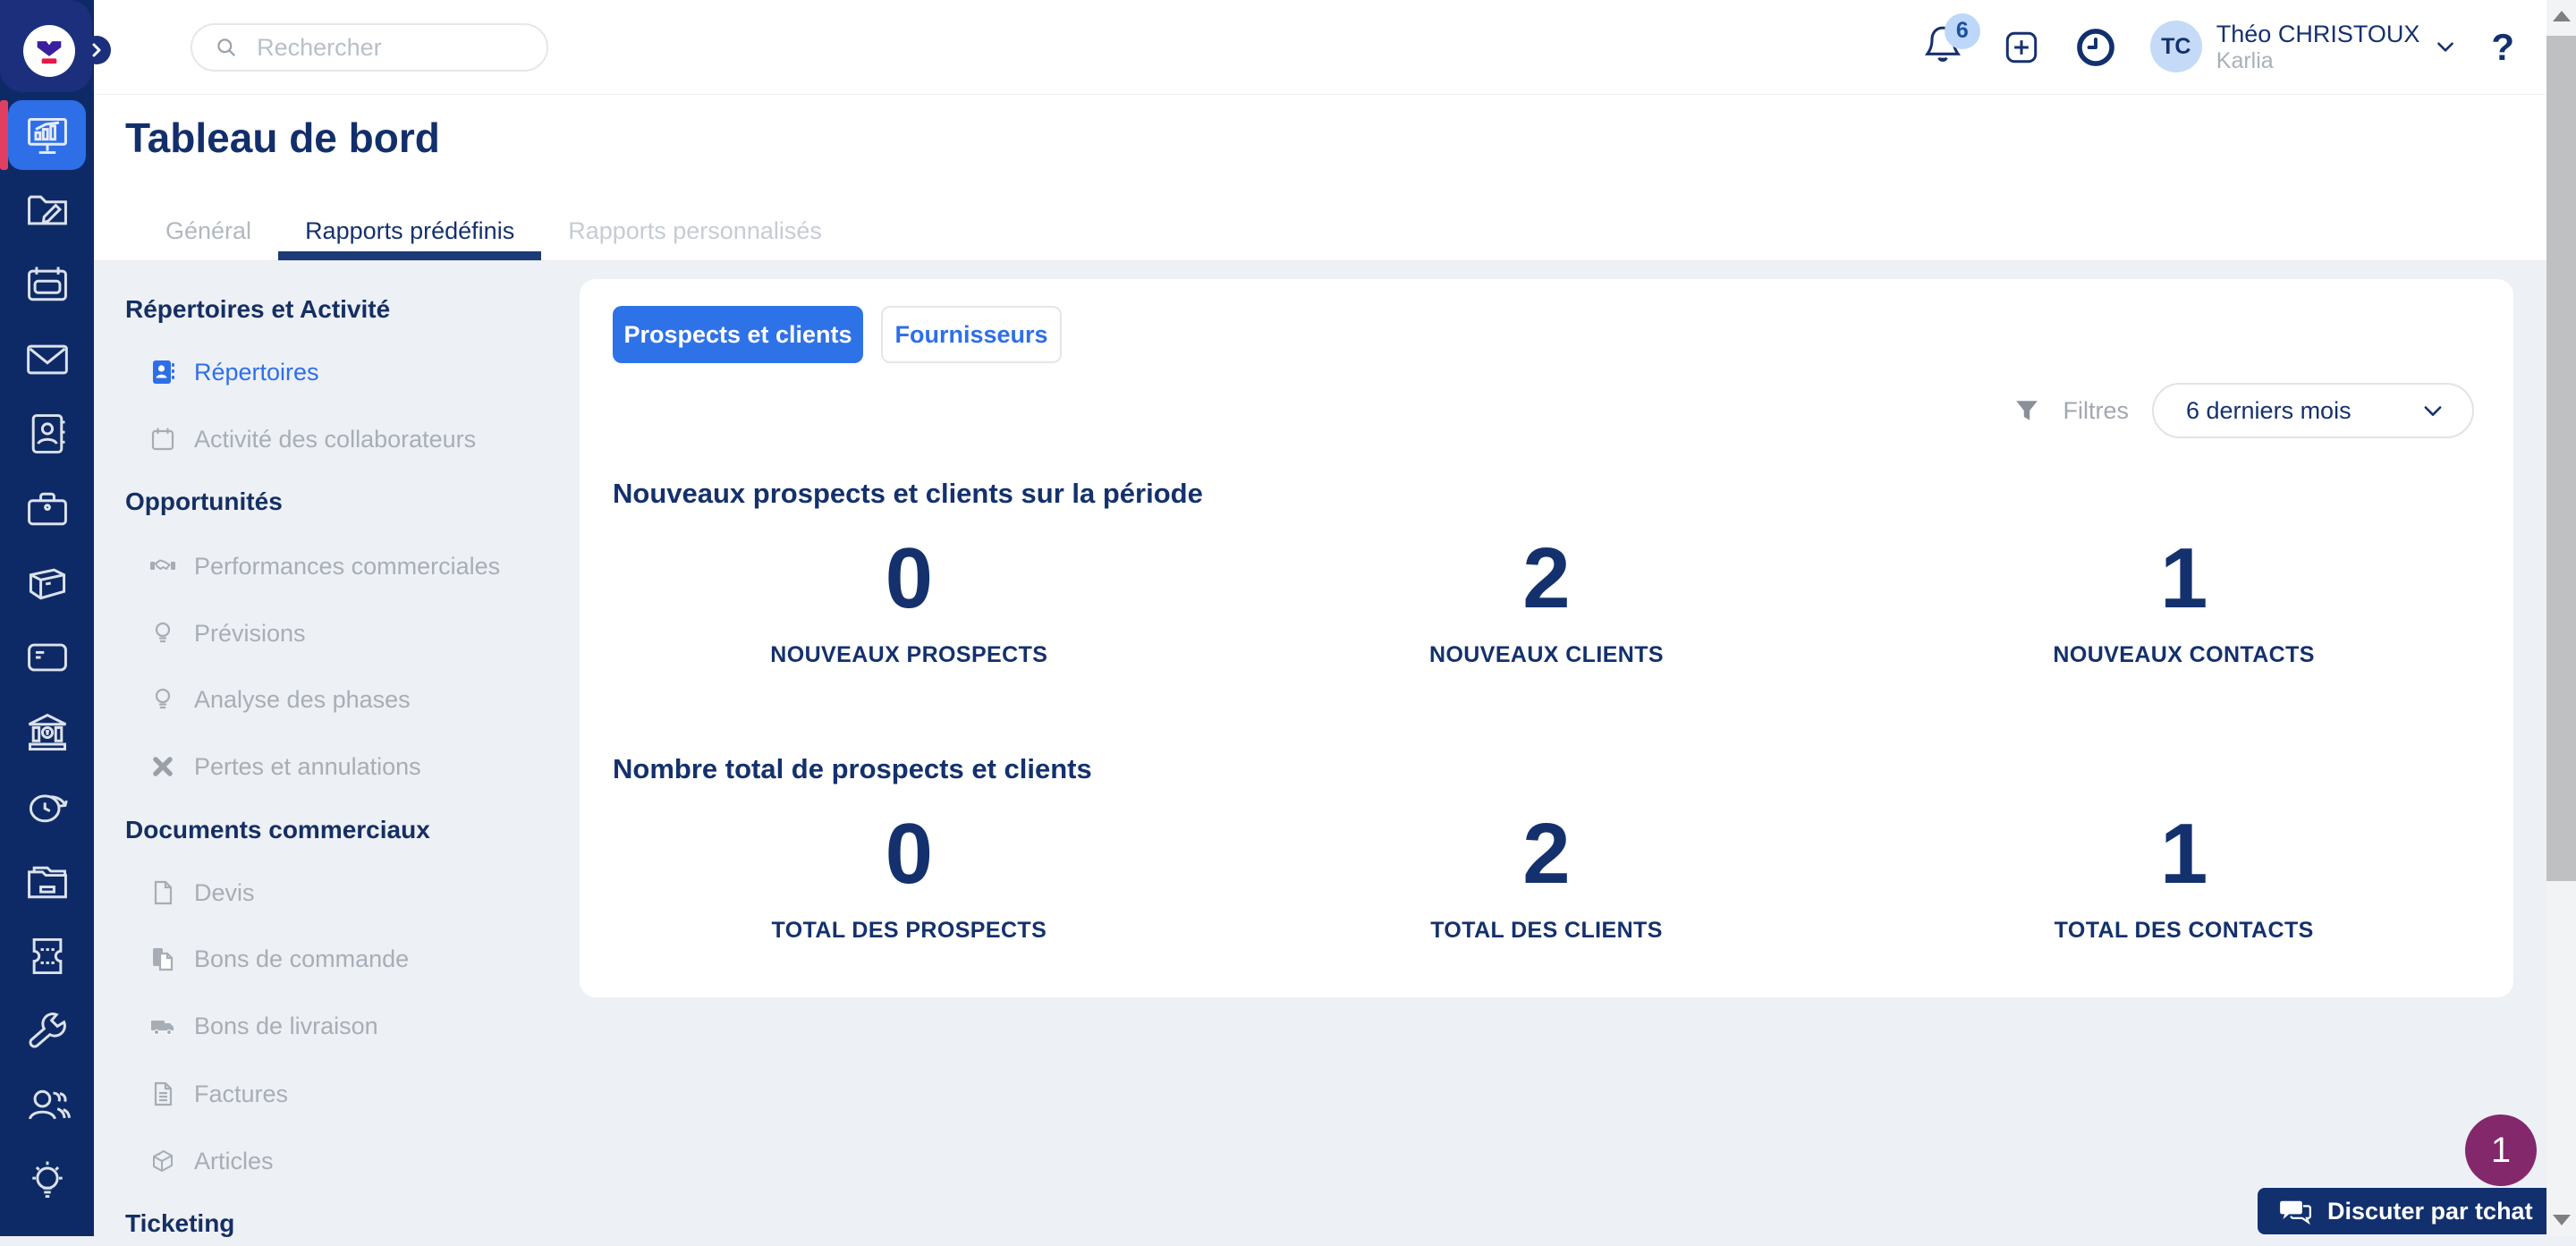 This screenshot has height=1246, width=2576. Describe the element at coordinates (234, 372) in the screenshot. I see `menu-item-repertoires: Répertoires` at that location.